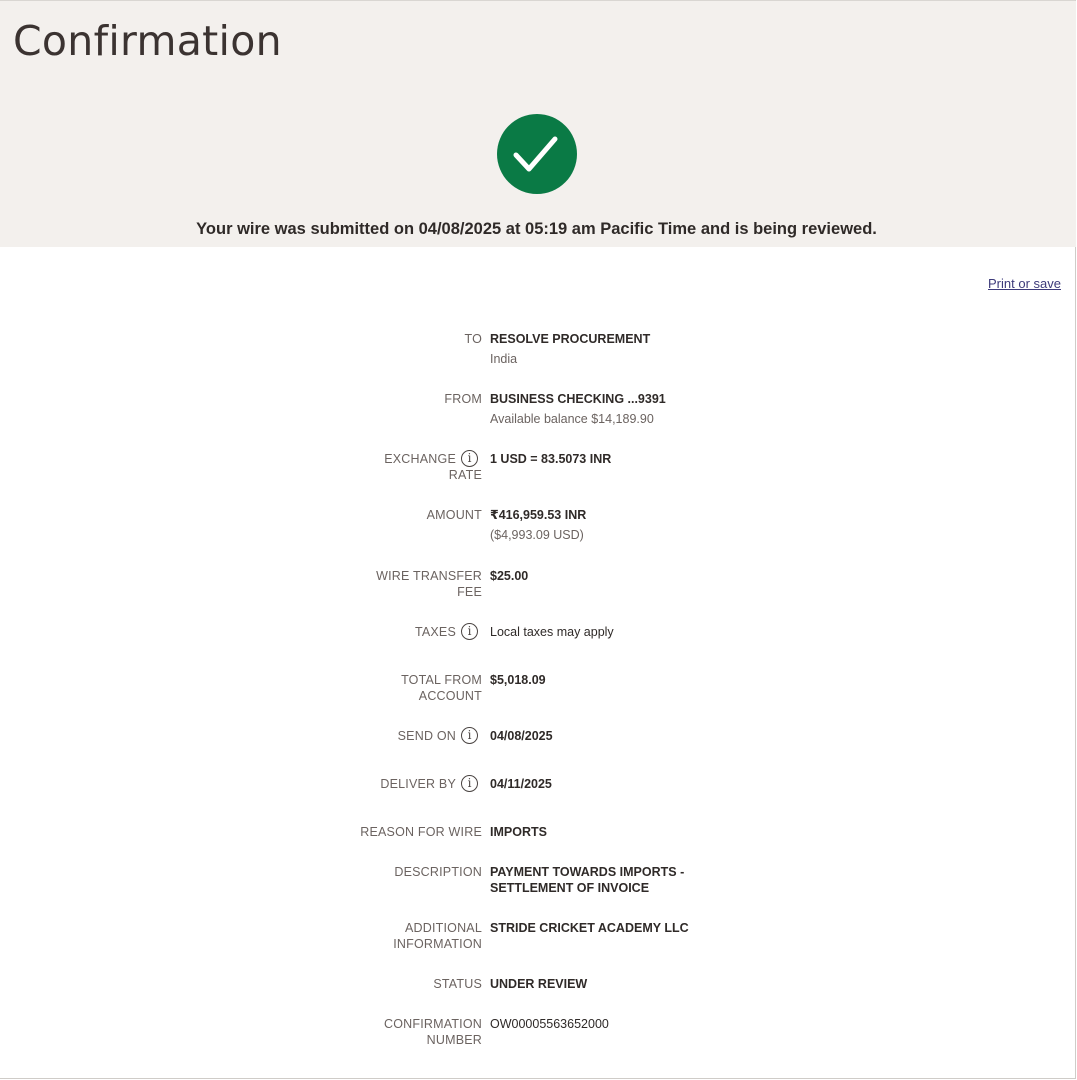 This screenshot has width=1077, height=1080. Describe the element at coordinates (465, 475) in the screenshot. I see `exchange-rate-label-line2: RATE` at that location.